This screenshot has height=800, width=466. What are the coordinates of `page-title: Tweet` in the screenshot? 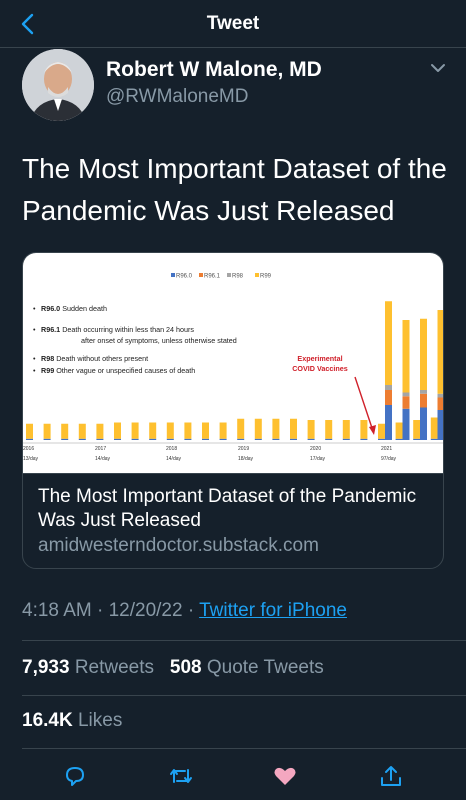 It's located at (233, 23).